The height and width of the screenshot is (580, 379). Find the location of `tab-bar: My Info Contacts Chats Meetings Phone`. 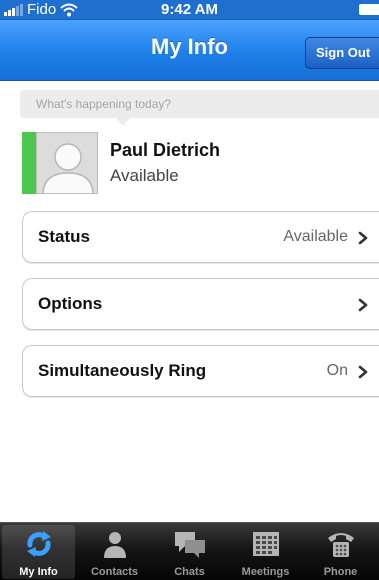

tab-bar: My Info Contacts Chats Meetings Phone is located at coordinates (189, 551).